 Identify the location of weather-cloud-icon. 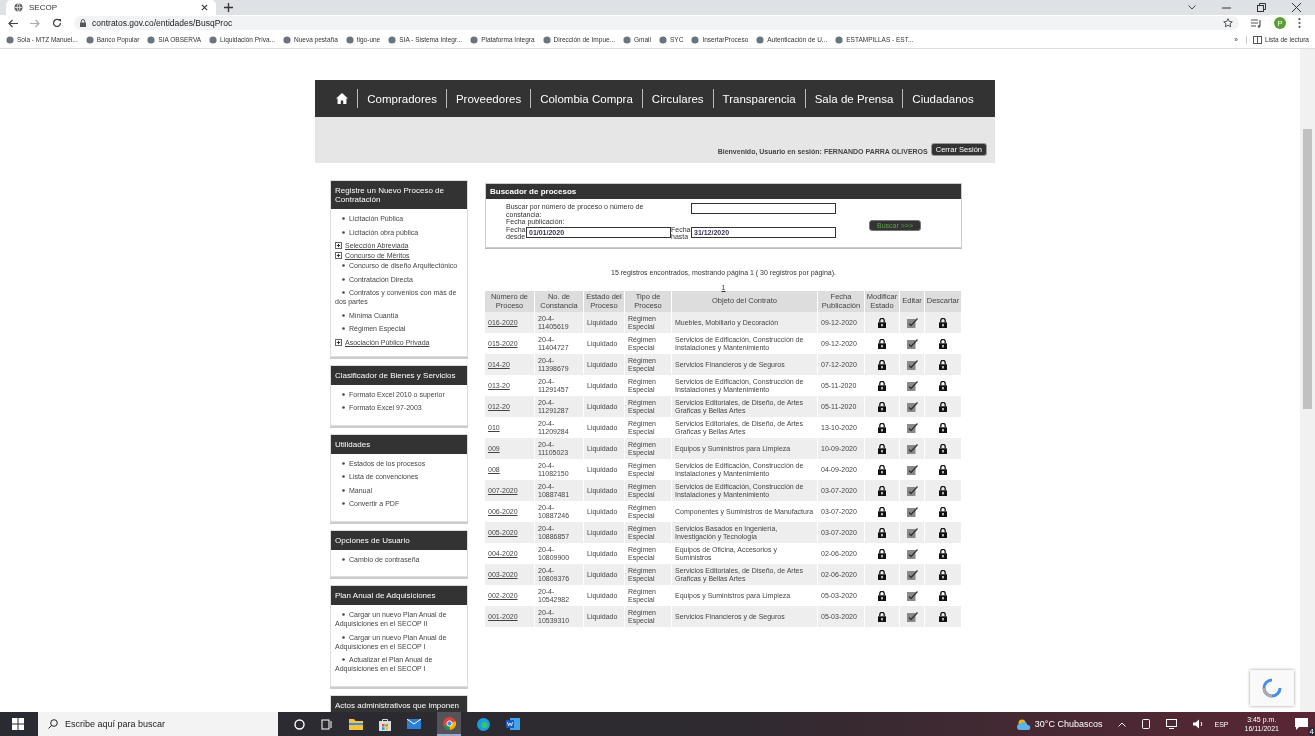
(1023, 724).